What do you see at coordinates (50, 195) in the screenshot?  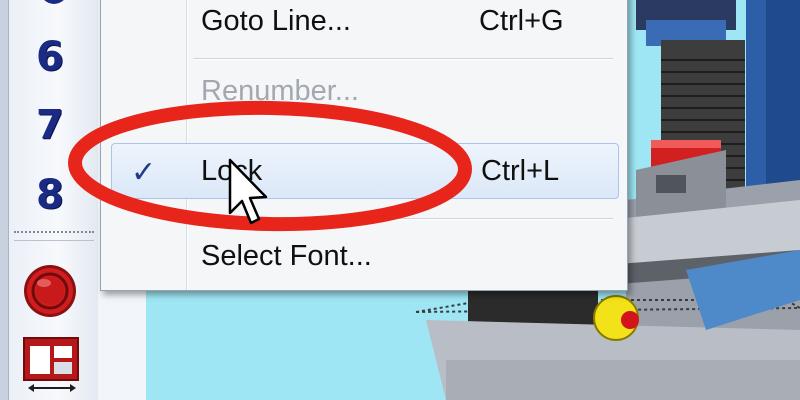 I see `tool-number-label: 8` at bounding box center [50, 195].